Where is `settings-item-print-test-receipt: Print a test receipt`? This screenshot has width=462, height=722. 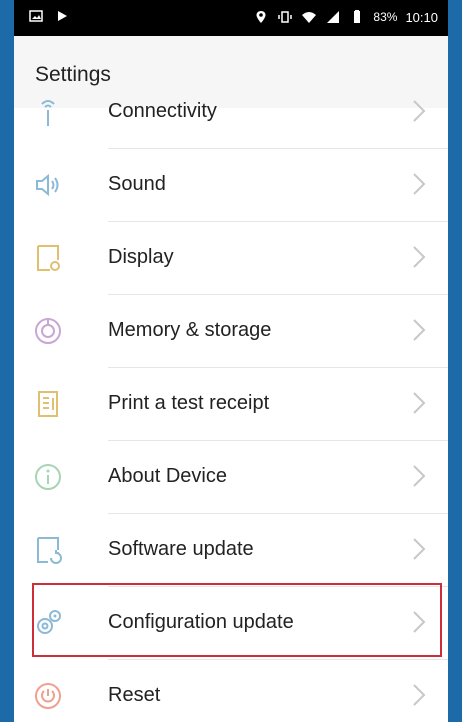
settings-item-print-test-receipt: Print a test receipt is located at coordinates (231, 404).